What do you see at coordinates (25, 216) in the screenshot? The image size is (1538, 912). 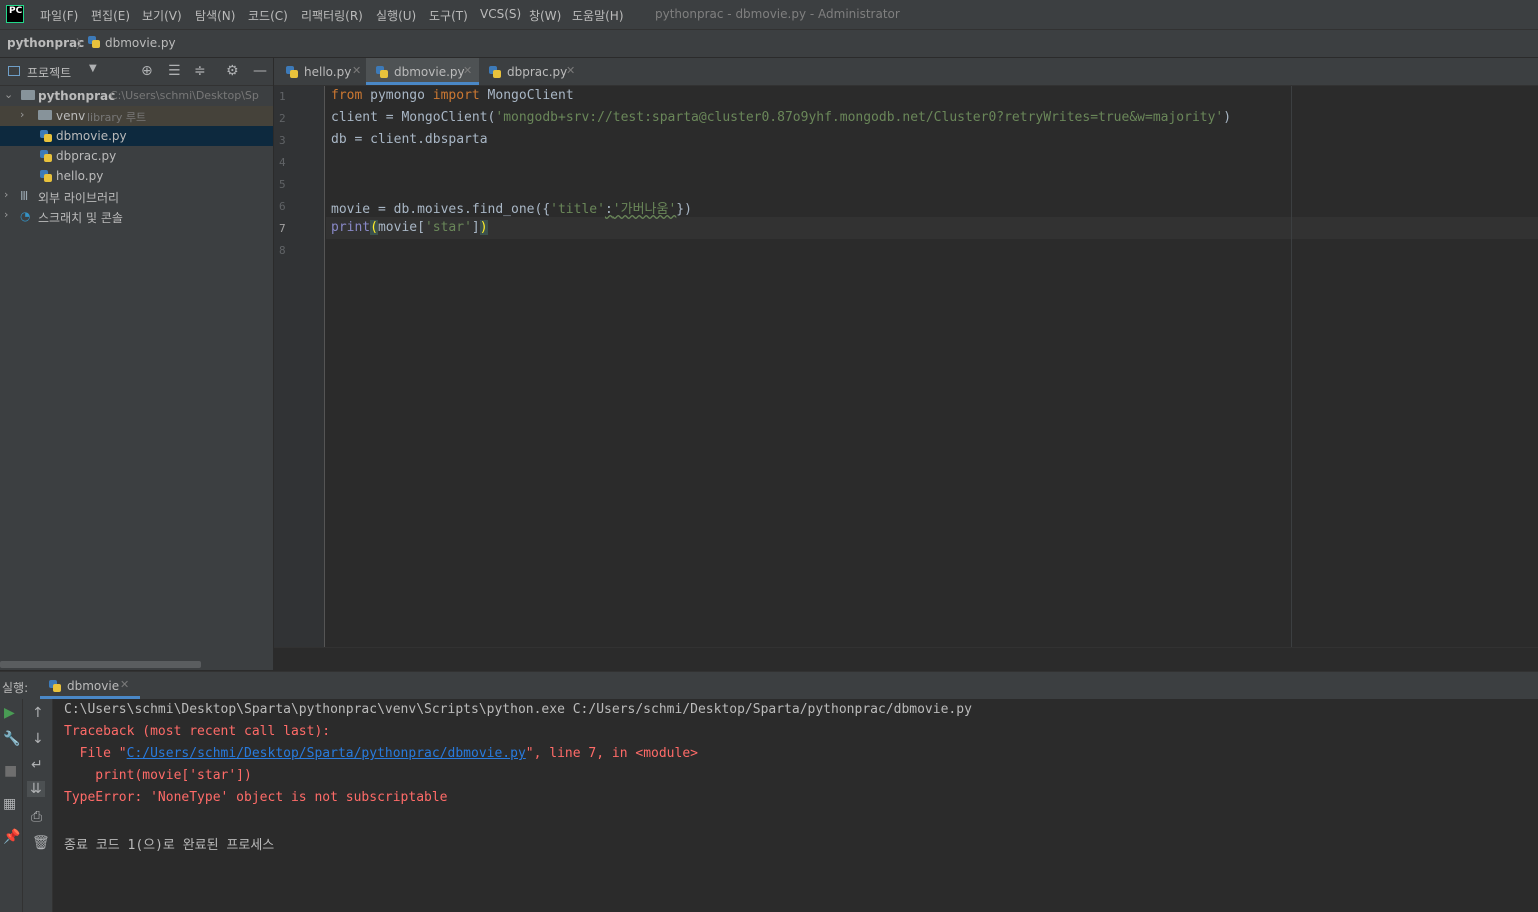 I see `scratches-icon: ◔` at bounding box center [25, 216].